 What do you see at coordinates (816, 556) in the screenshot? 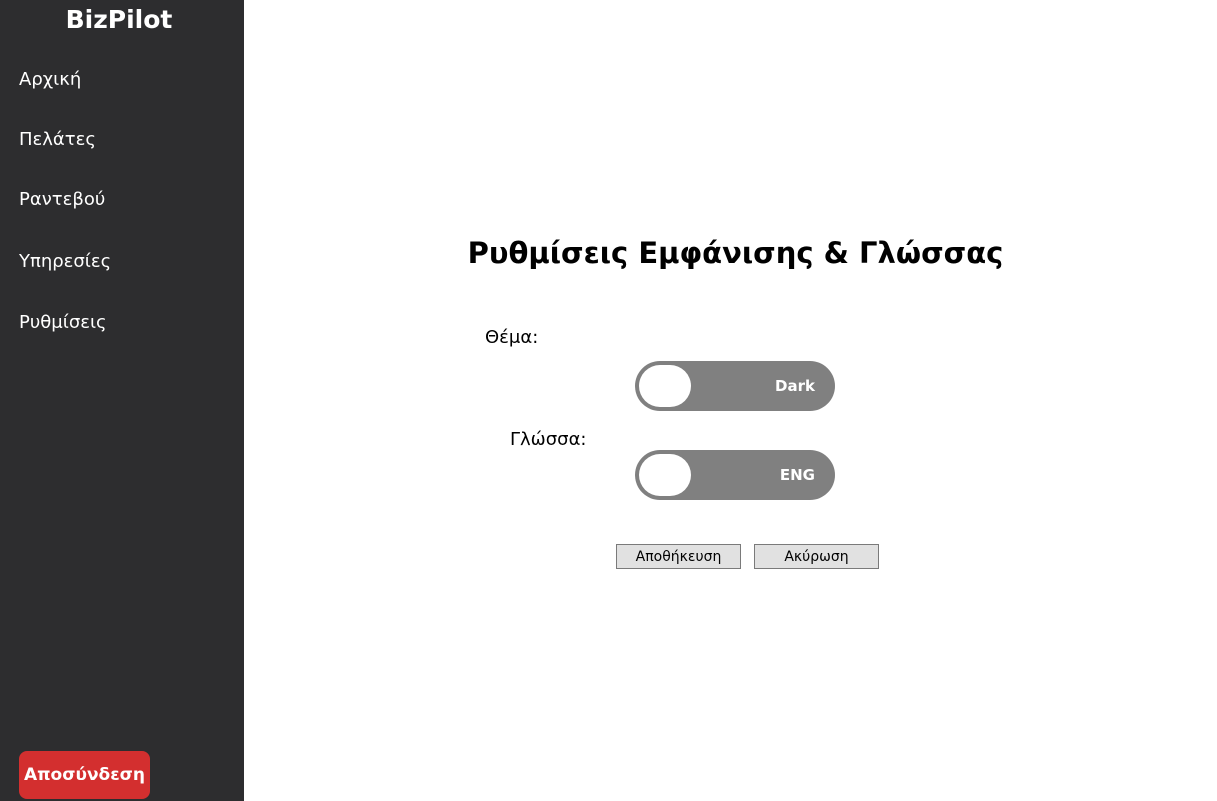
I see `cancel-button: Ακύρωση` at bounding box center [816, 556].